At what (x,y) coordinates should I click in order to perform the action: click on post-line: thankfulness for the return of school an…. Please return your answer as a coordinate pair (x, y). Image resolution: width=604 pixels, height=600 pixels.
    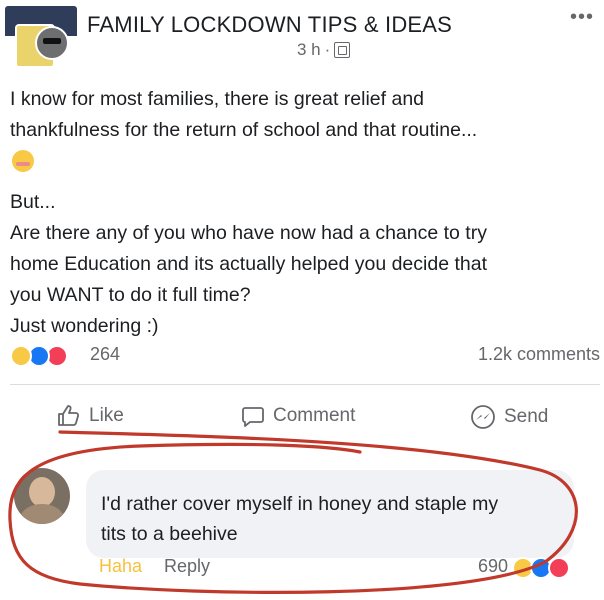
    Looking at the image, I should click on (244, 130).